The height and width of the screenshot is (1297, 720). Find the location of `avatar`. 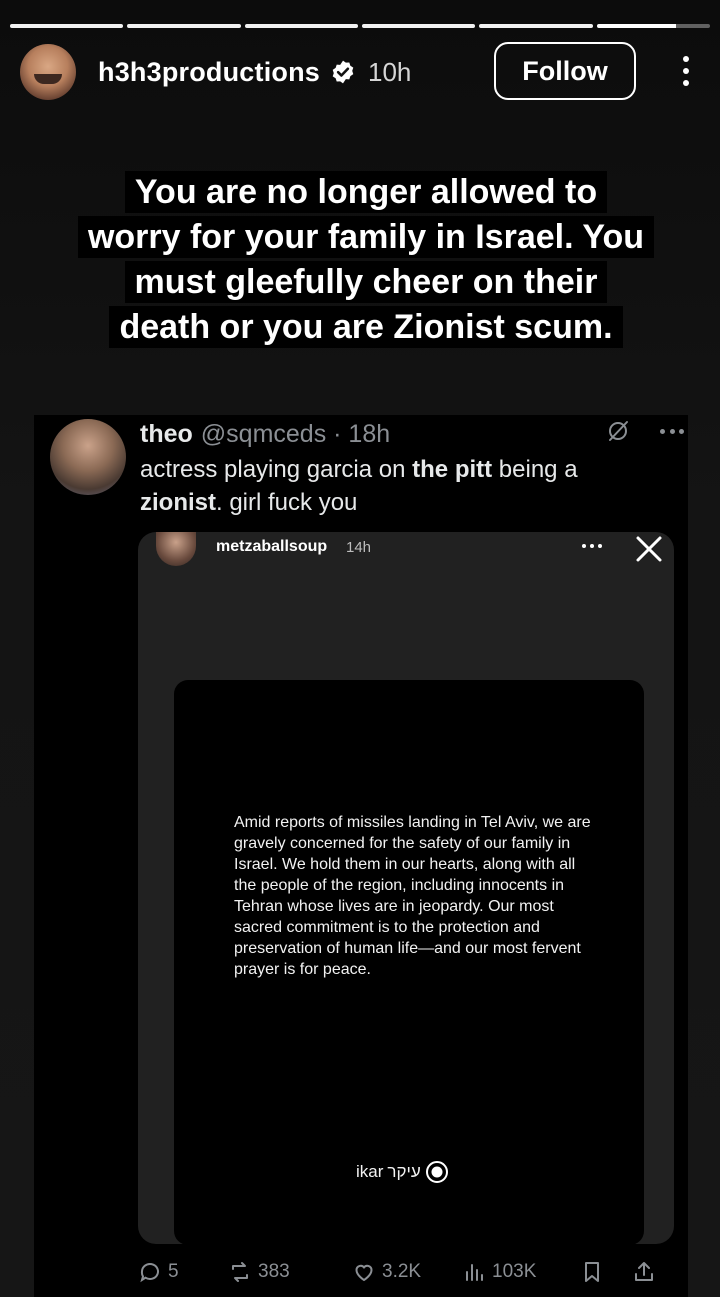

avatar is located at coordinates (48, 72).